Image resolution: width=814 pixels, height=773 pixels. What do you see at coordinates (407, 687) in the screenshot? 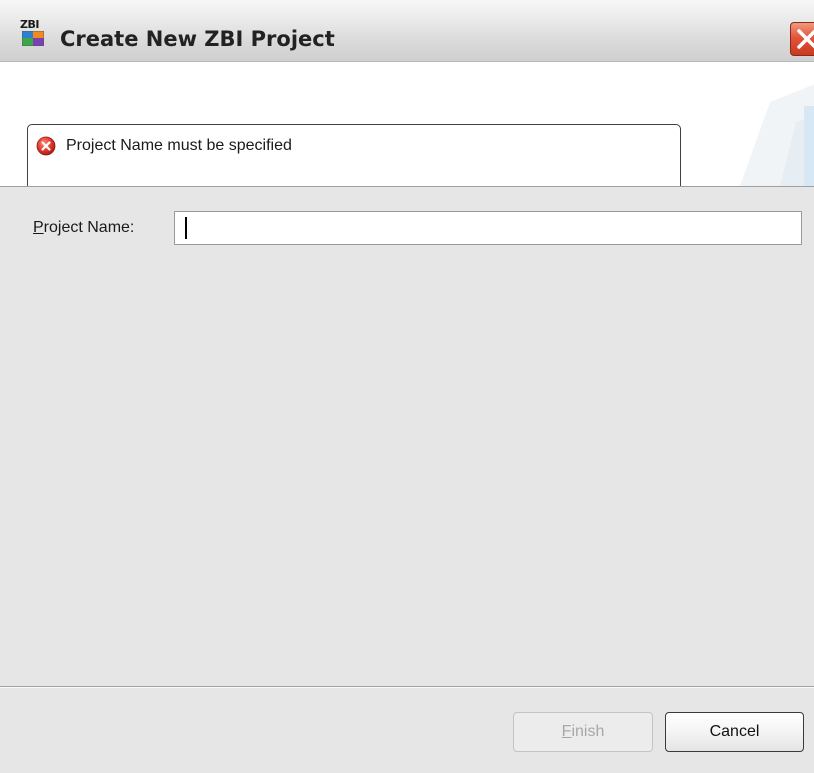
I see `footer-divider-highlight` at bounding box center [407, 687].